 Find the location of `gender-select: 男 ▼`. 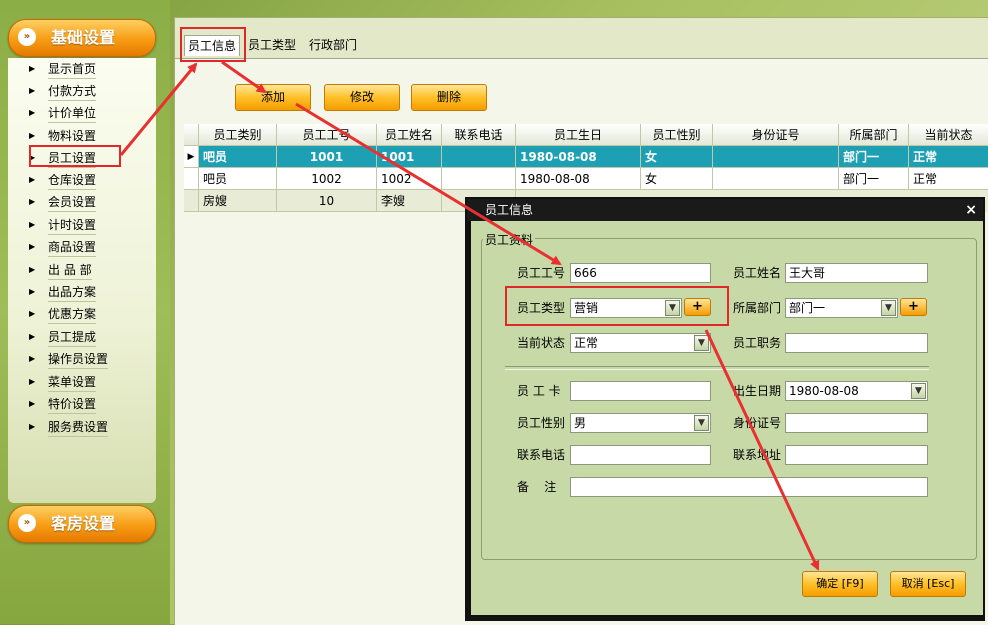

gender-select: 男 ▼ is located at coordinates (640, 423).